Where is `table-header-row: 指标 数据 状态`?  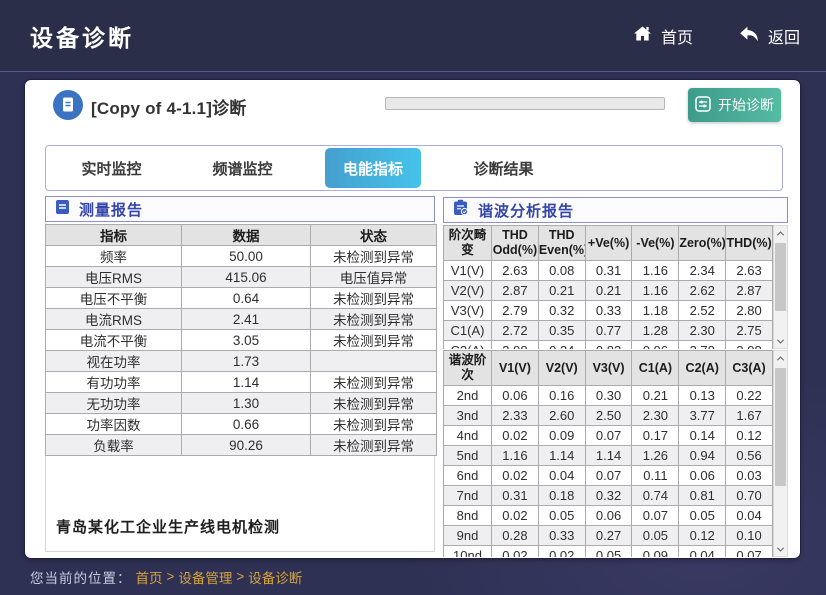 table-header-row: 指标 数据 状态 is located at coordinates (241, 235).